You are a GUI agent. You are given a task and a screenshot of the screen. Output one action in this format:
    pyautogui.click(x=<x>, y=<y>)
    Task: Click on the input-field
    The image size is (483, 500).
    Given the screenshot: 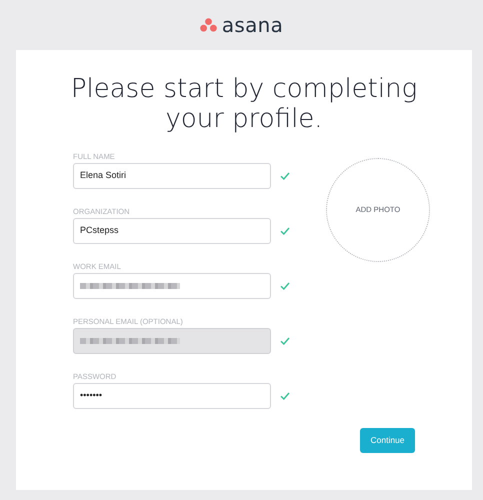 What is the action you would take?
    pyautogui.click(x=172, y=286)
    